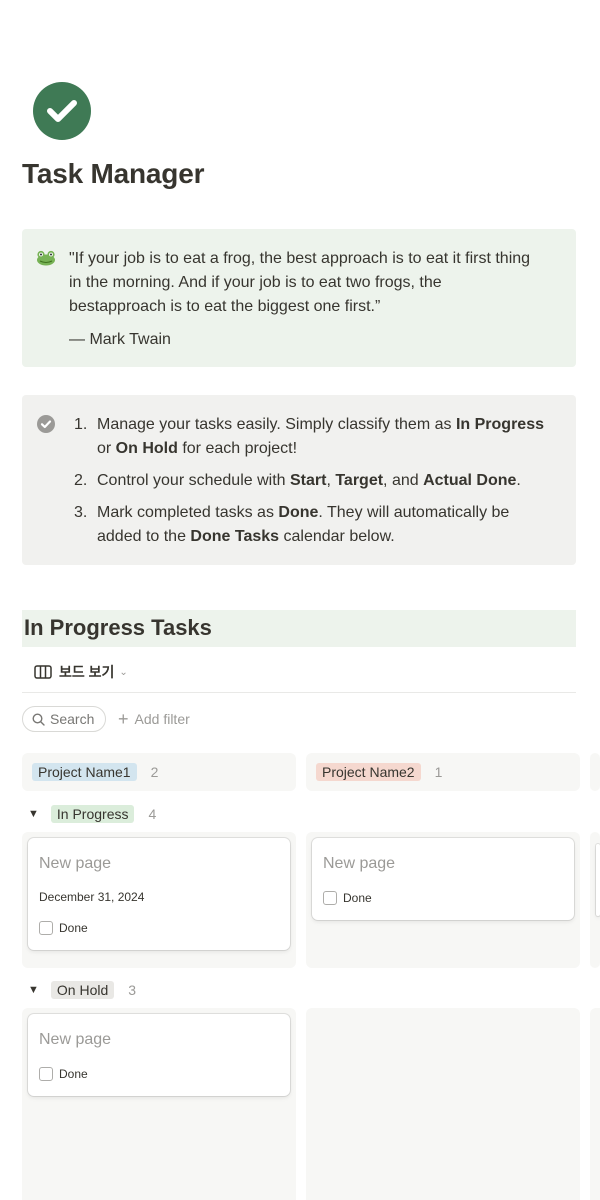 Image resolution: width=600 pixels, height=1200 pixels. I want to click on instruction-emphasis: Actual Done, so click(470, 480).